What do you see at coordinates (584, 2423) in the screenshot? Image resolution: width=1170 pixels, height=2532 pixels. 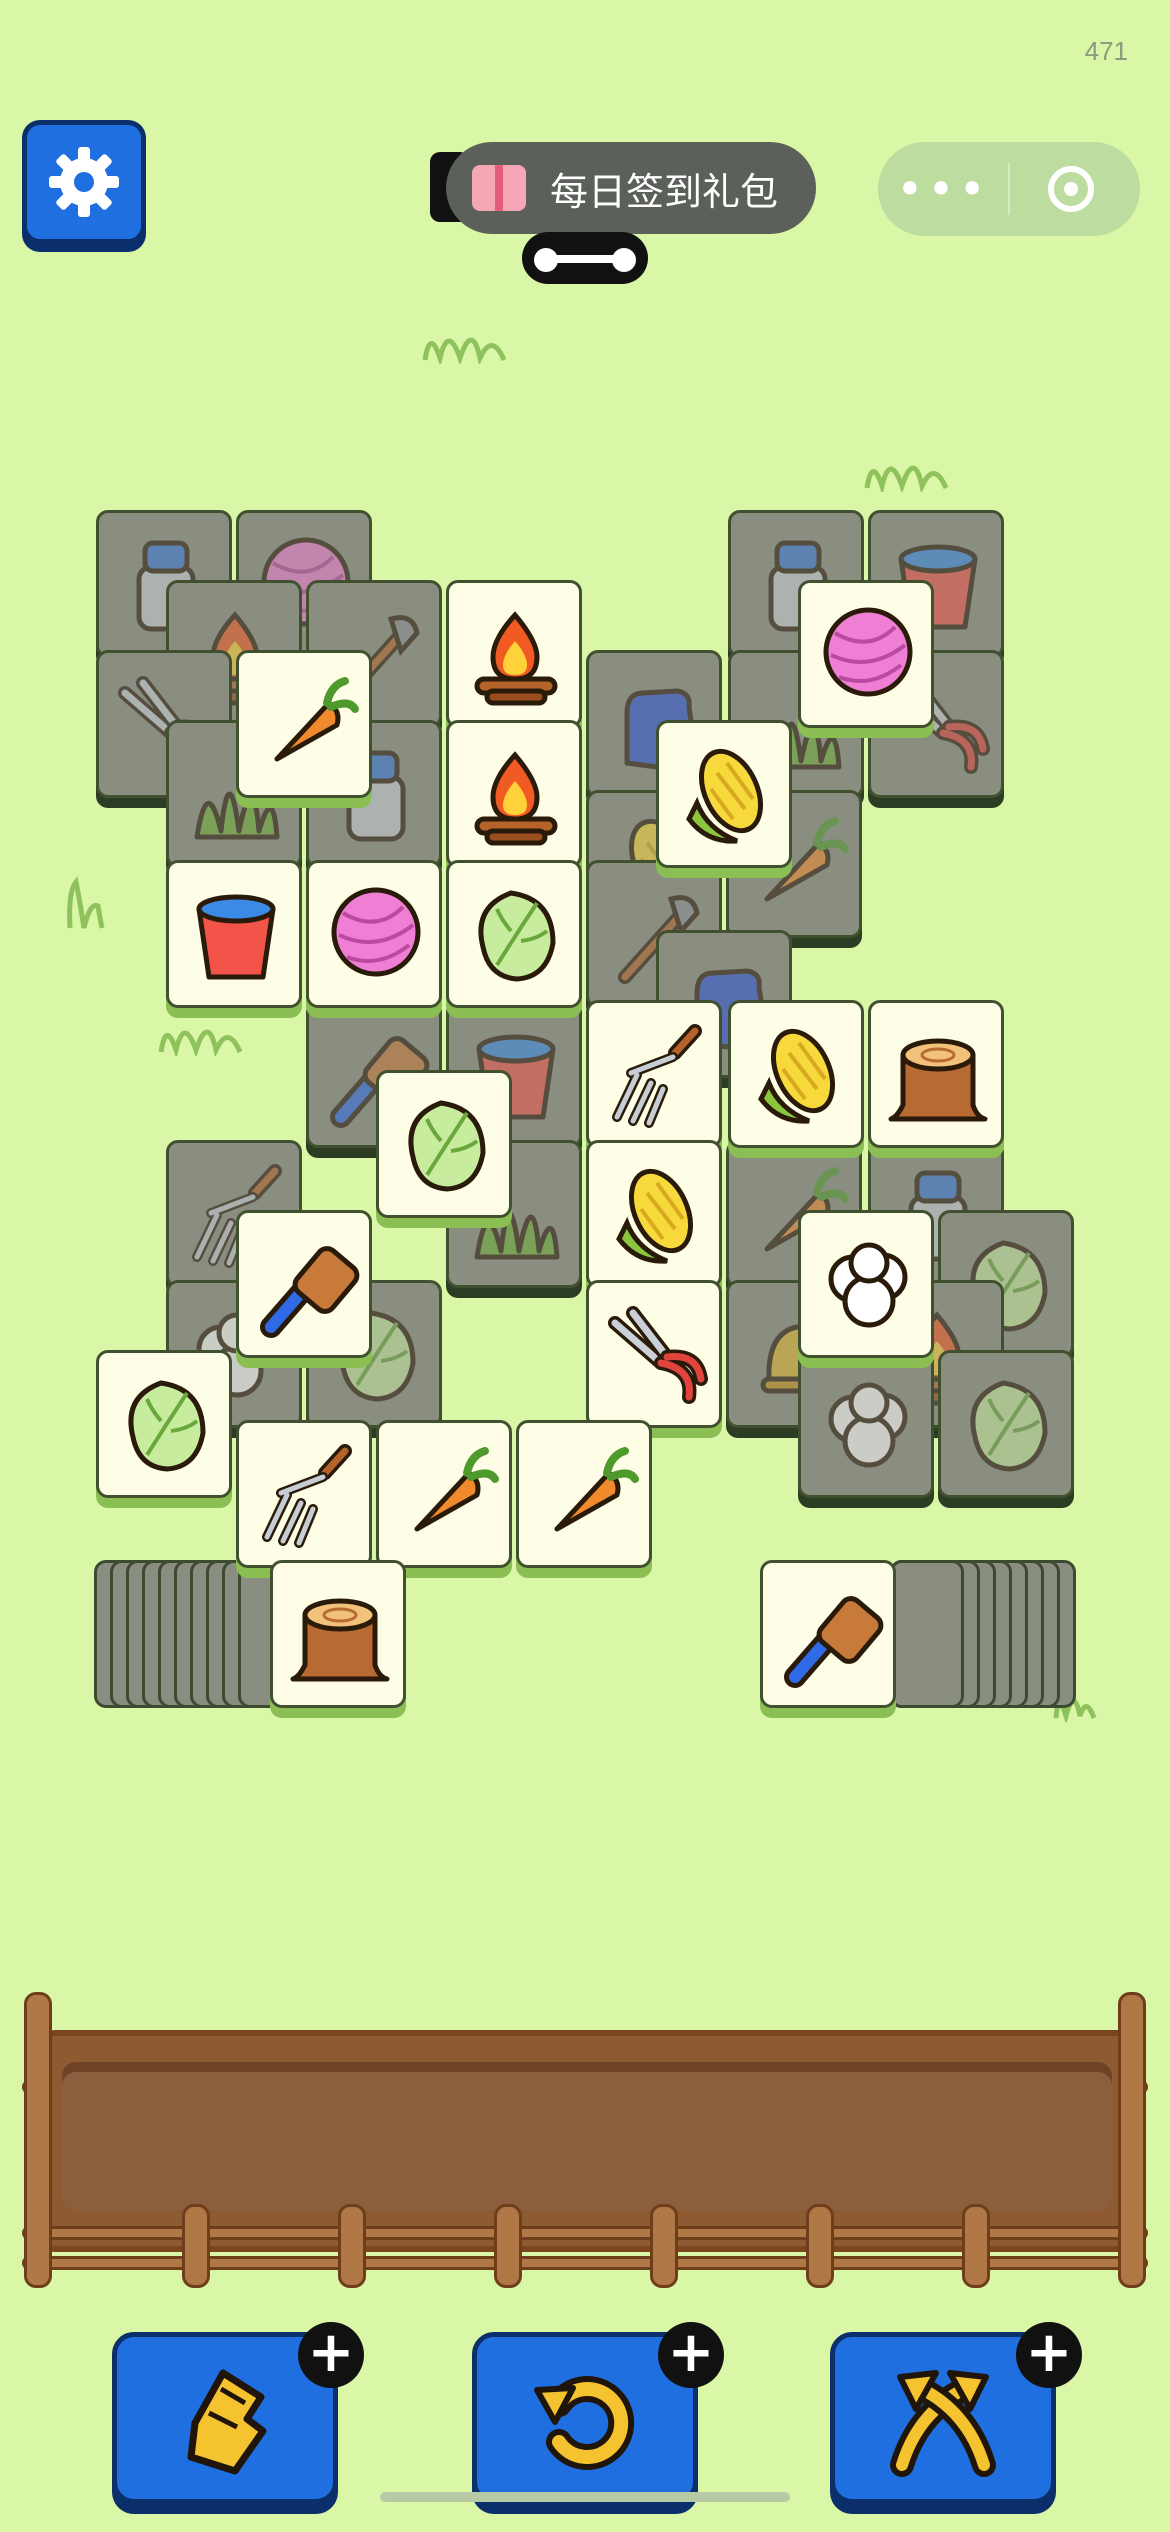 I see `undo-arrow-icon` at bounding box center [584, 2423].